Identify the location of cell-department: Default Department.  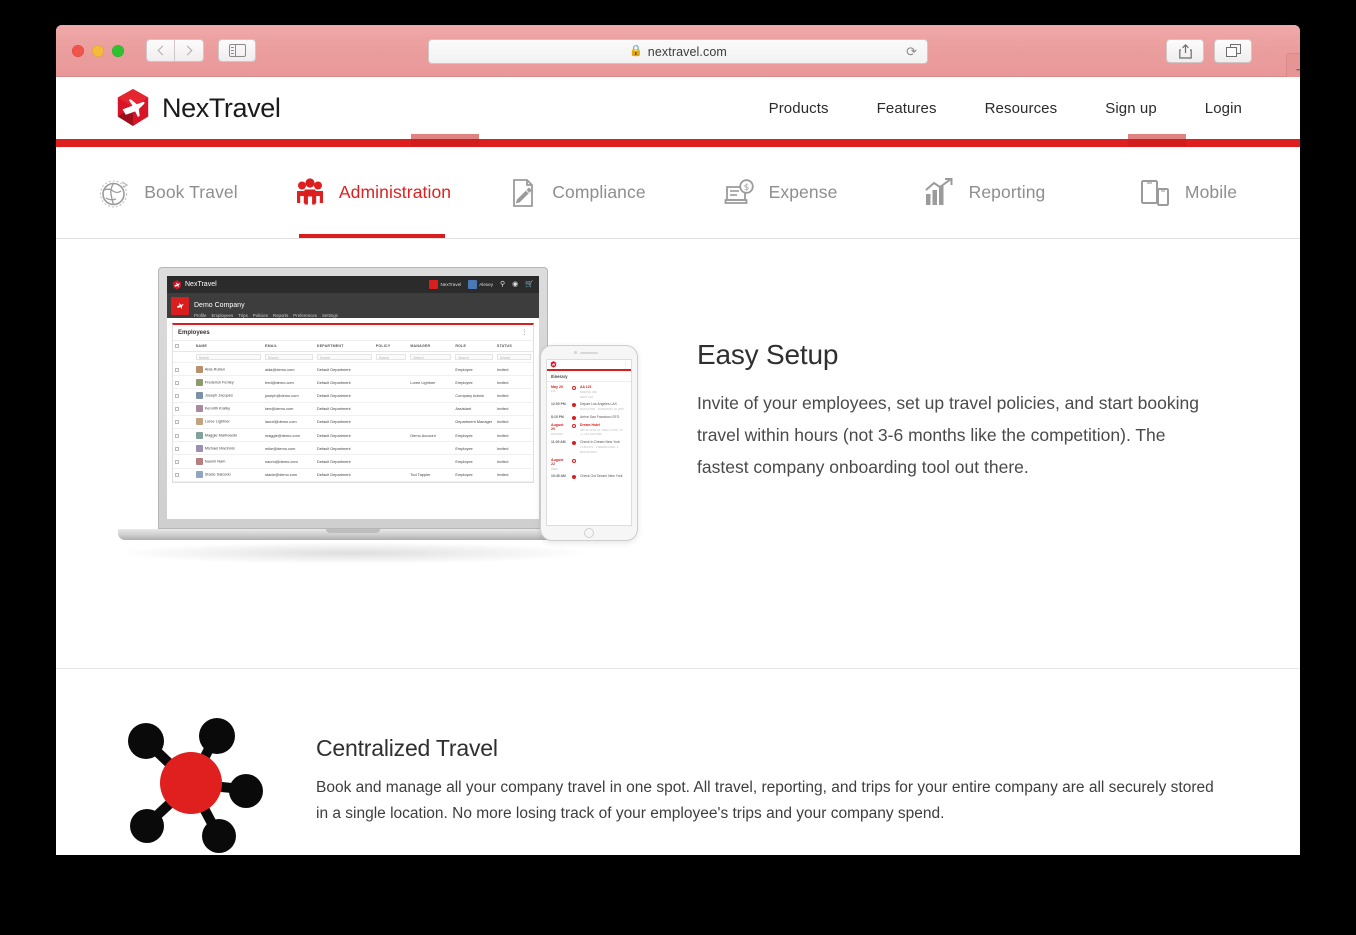
(344, 448).